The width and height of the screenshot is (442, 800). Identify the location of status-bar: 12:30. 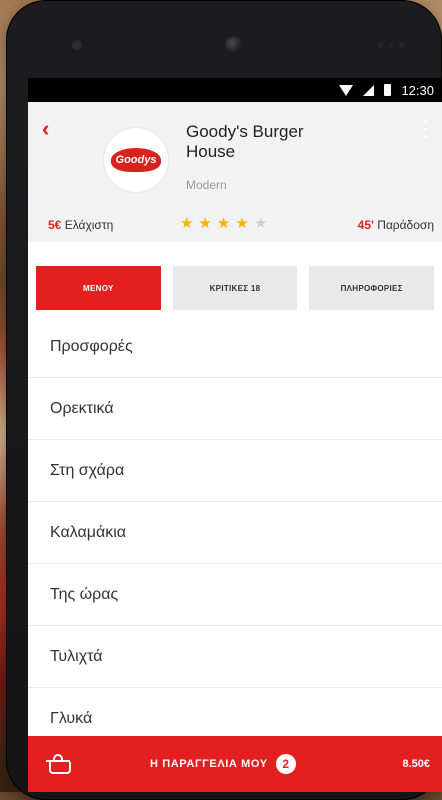
(235, 90).